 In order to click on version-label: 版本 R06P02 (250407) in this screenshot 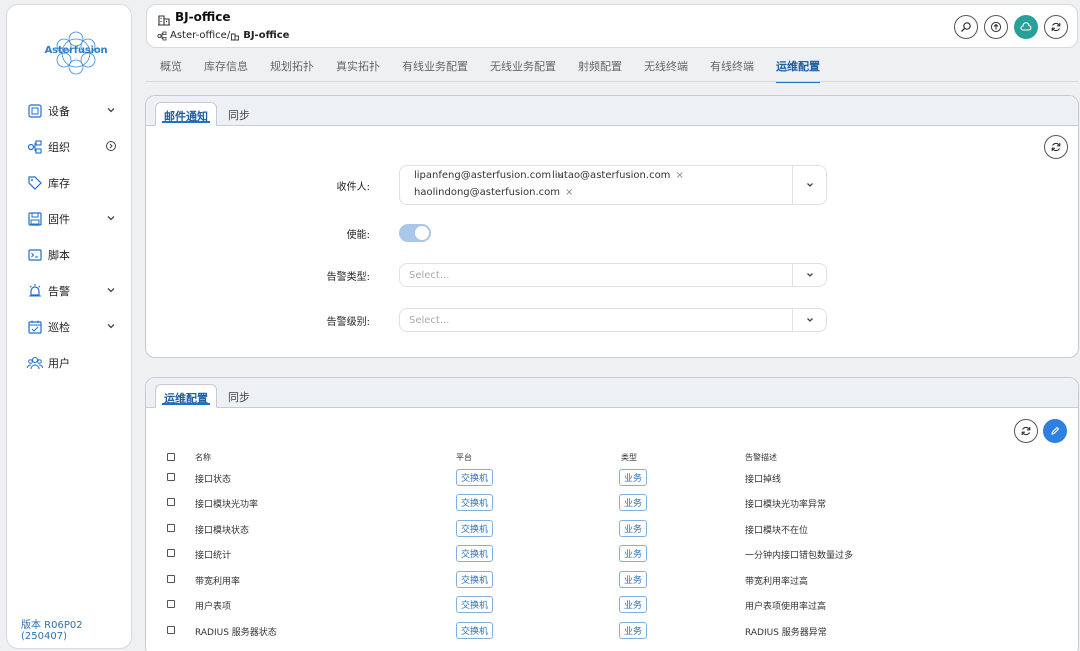, I will do `click(52, 631)`.